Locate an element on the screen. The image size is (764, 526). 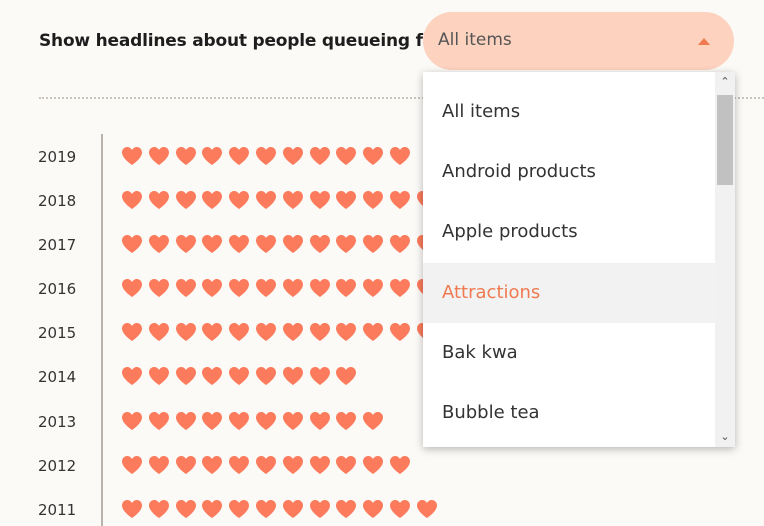
dropdown-scrollbar: ⌃ ⌄ is located at coordinates (725, 259).